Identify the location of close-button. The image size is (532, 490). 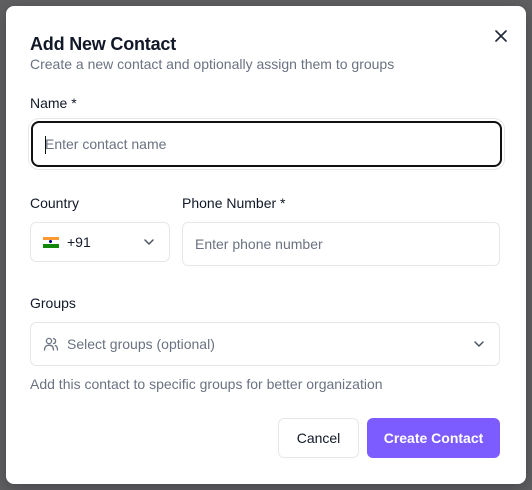
(501, 36).